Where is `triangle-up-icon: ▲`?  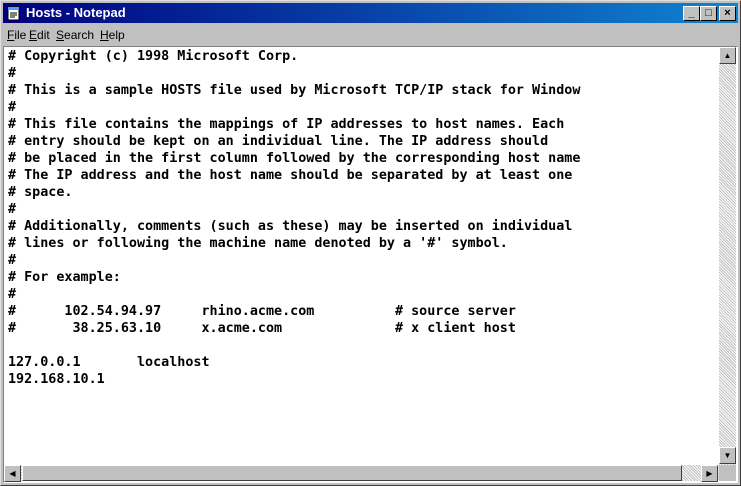 triangle-up-icon: ▲ is located at coordinates (727, 55).